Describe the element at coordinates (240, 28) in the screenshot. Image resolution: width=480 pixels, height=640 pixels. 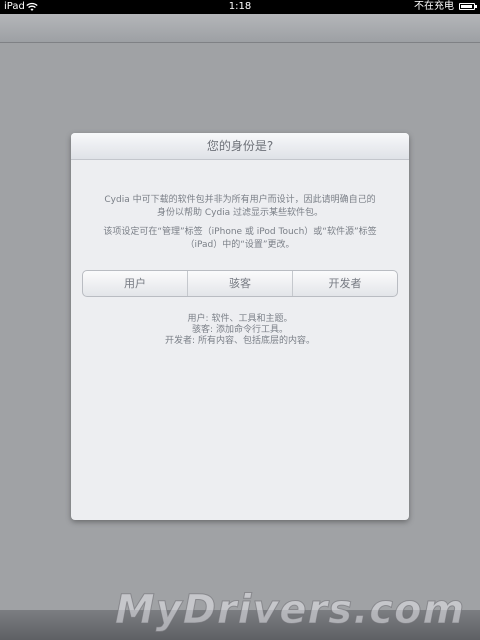
I see `background-app-header` at that location.